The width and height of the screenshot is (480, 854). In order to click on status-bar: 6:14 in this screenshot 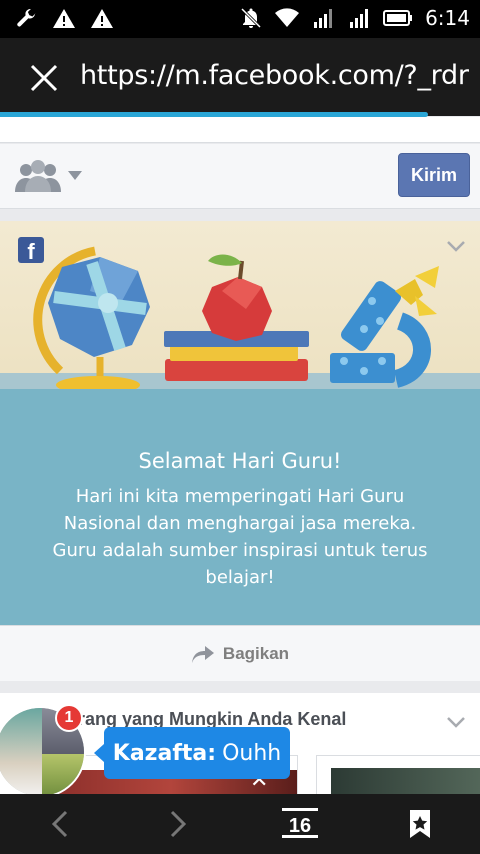, I will do `click(240, 19)`.